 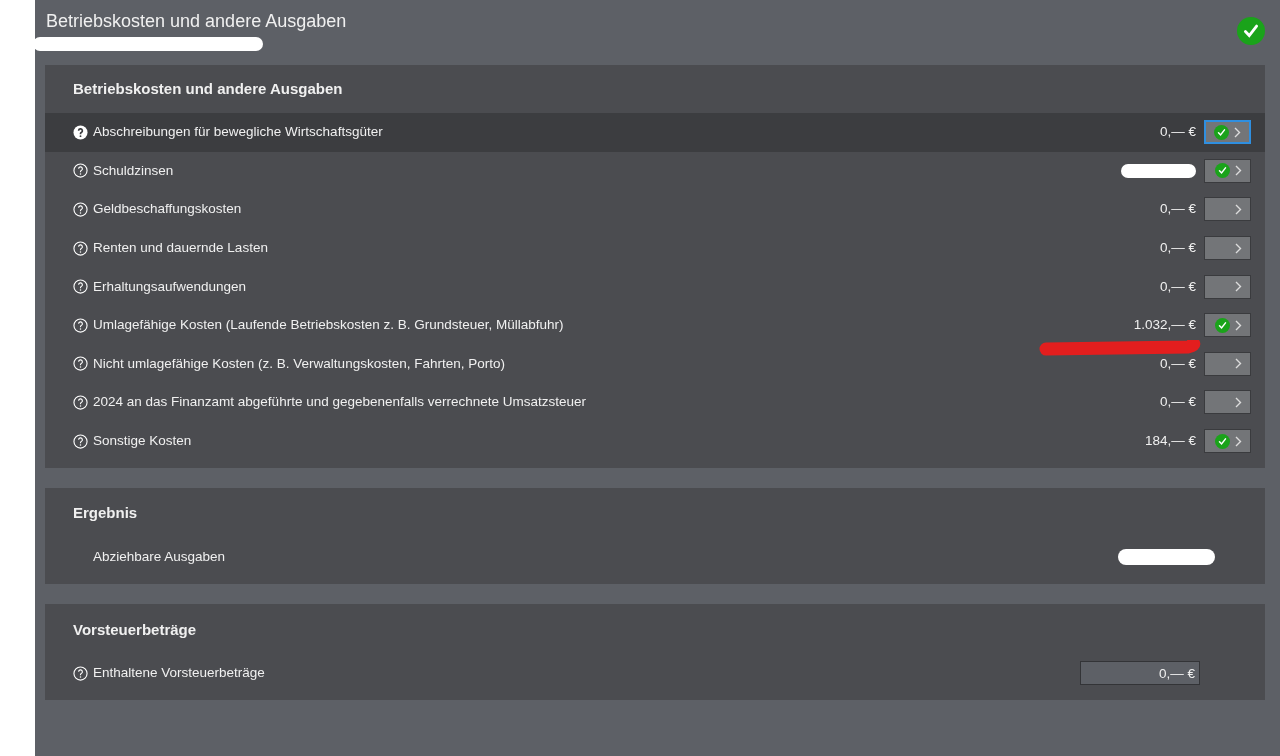 I want to click on row-label: Sonstige Kosten, so click(x=142, y=440).